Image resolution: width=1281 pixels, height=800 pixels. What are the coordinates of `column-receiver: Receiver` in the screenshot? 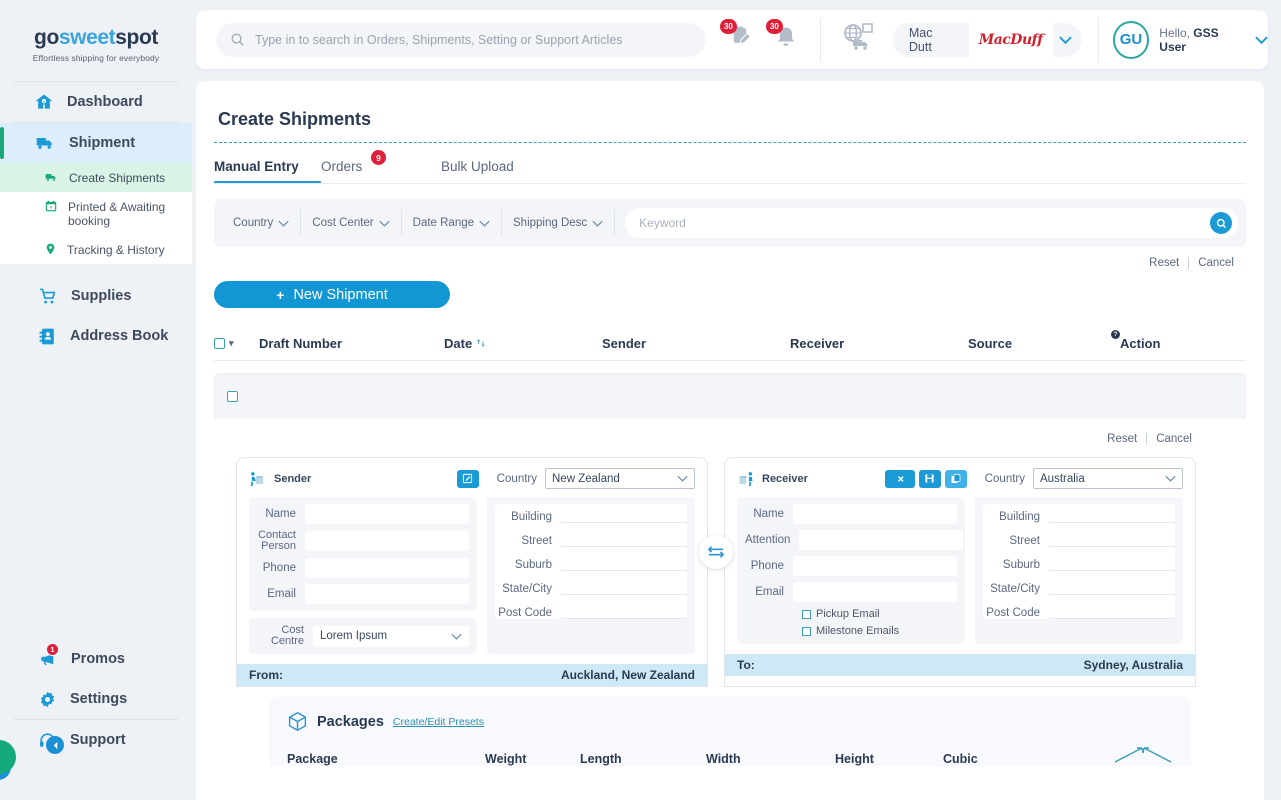 It's located at (879, 343).